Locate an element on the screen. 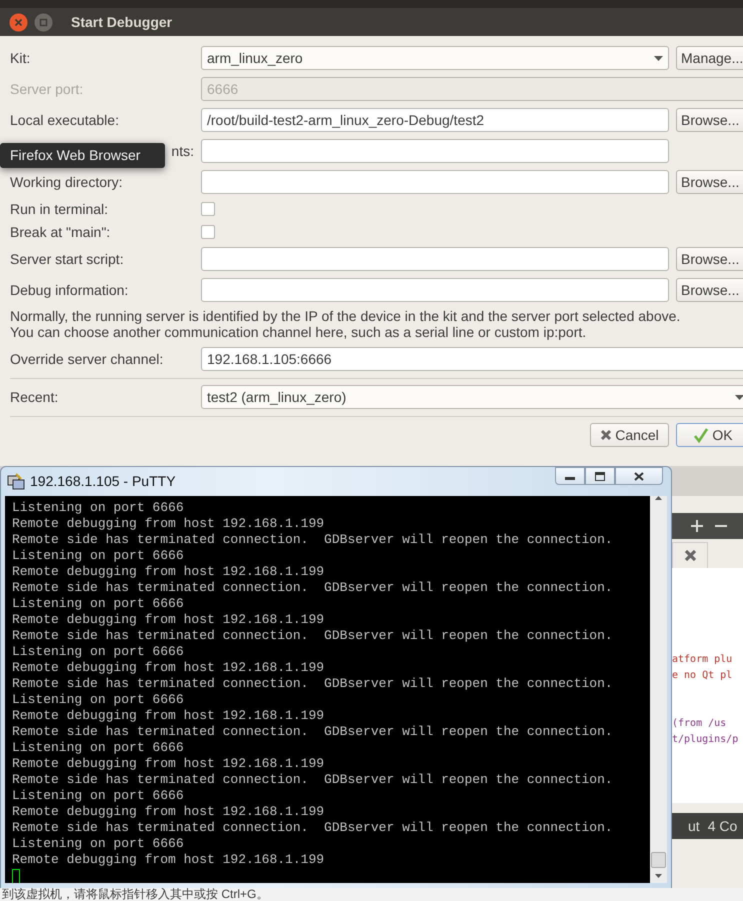 The height and width of the screenshot is (901, 743). ok-button: OK is located at coordinates (709, 435).